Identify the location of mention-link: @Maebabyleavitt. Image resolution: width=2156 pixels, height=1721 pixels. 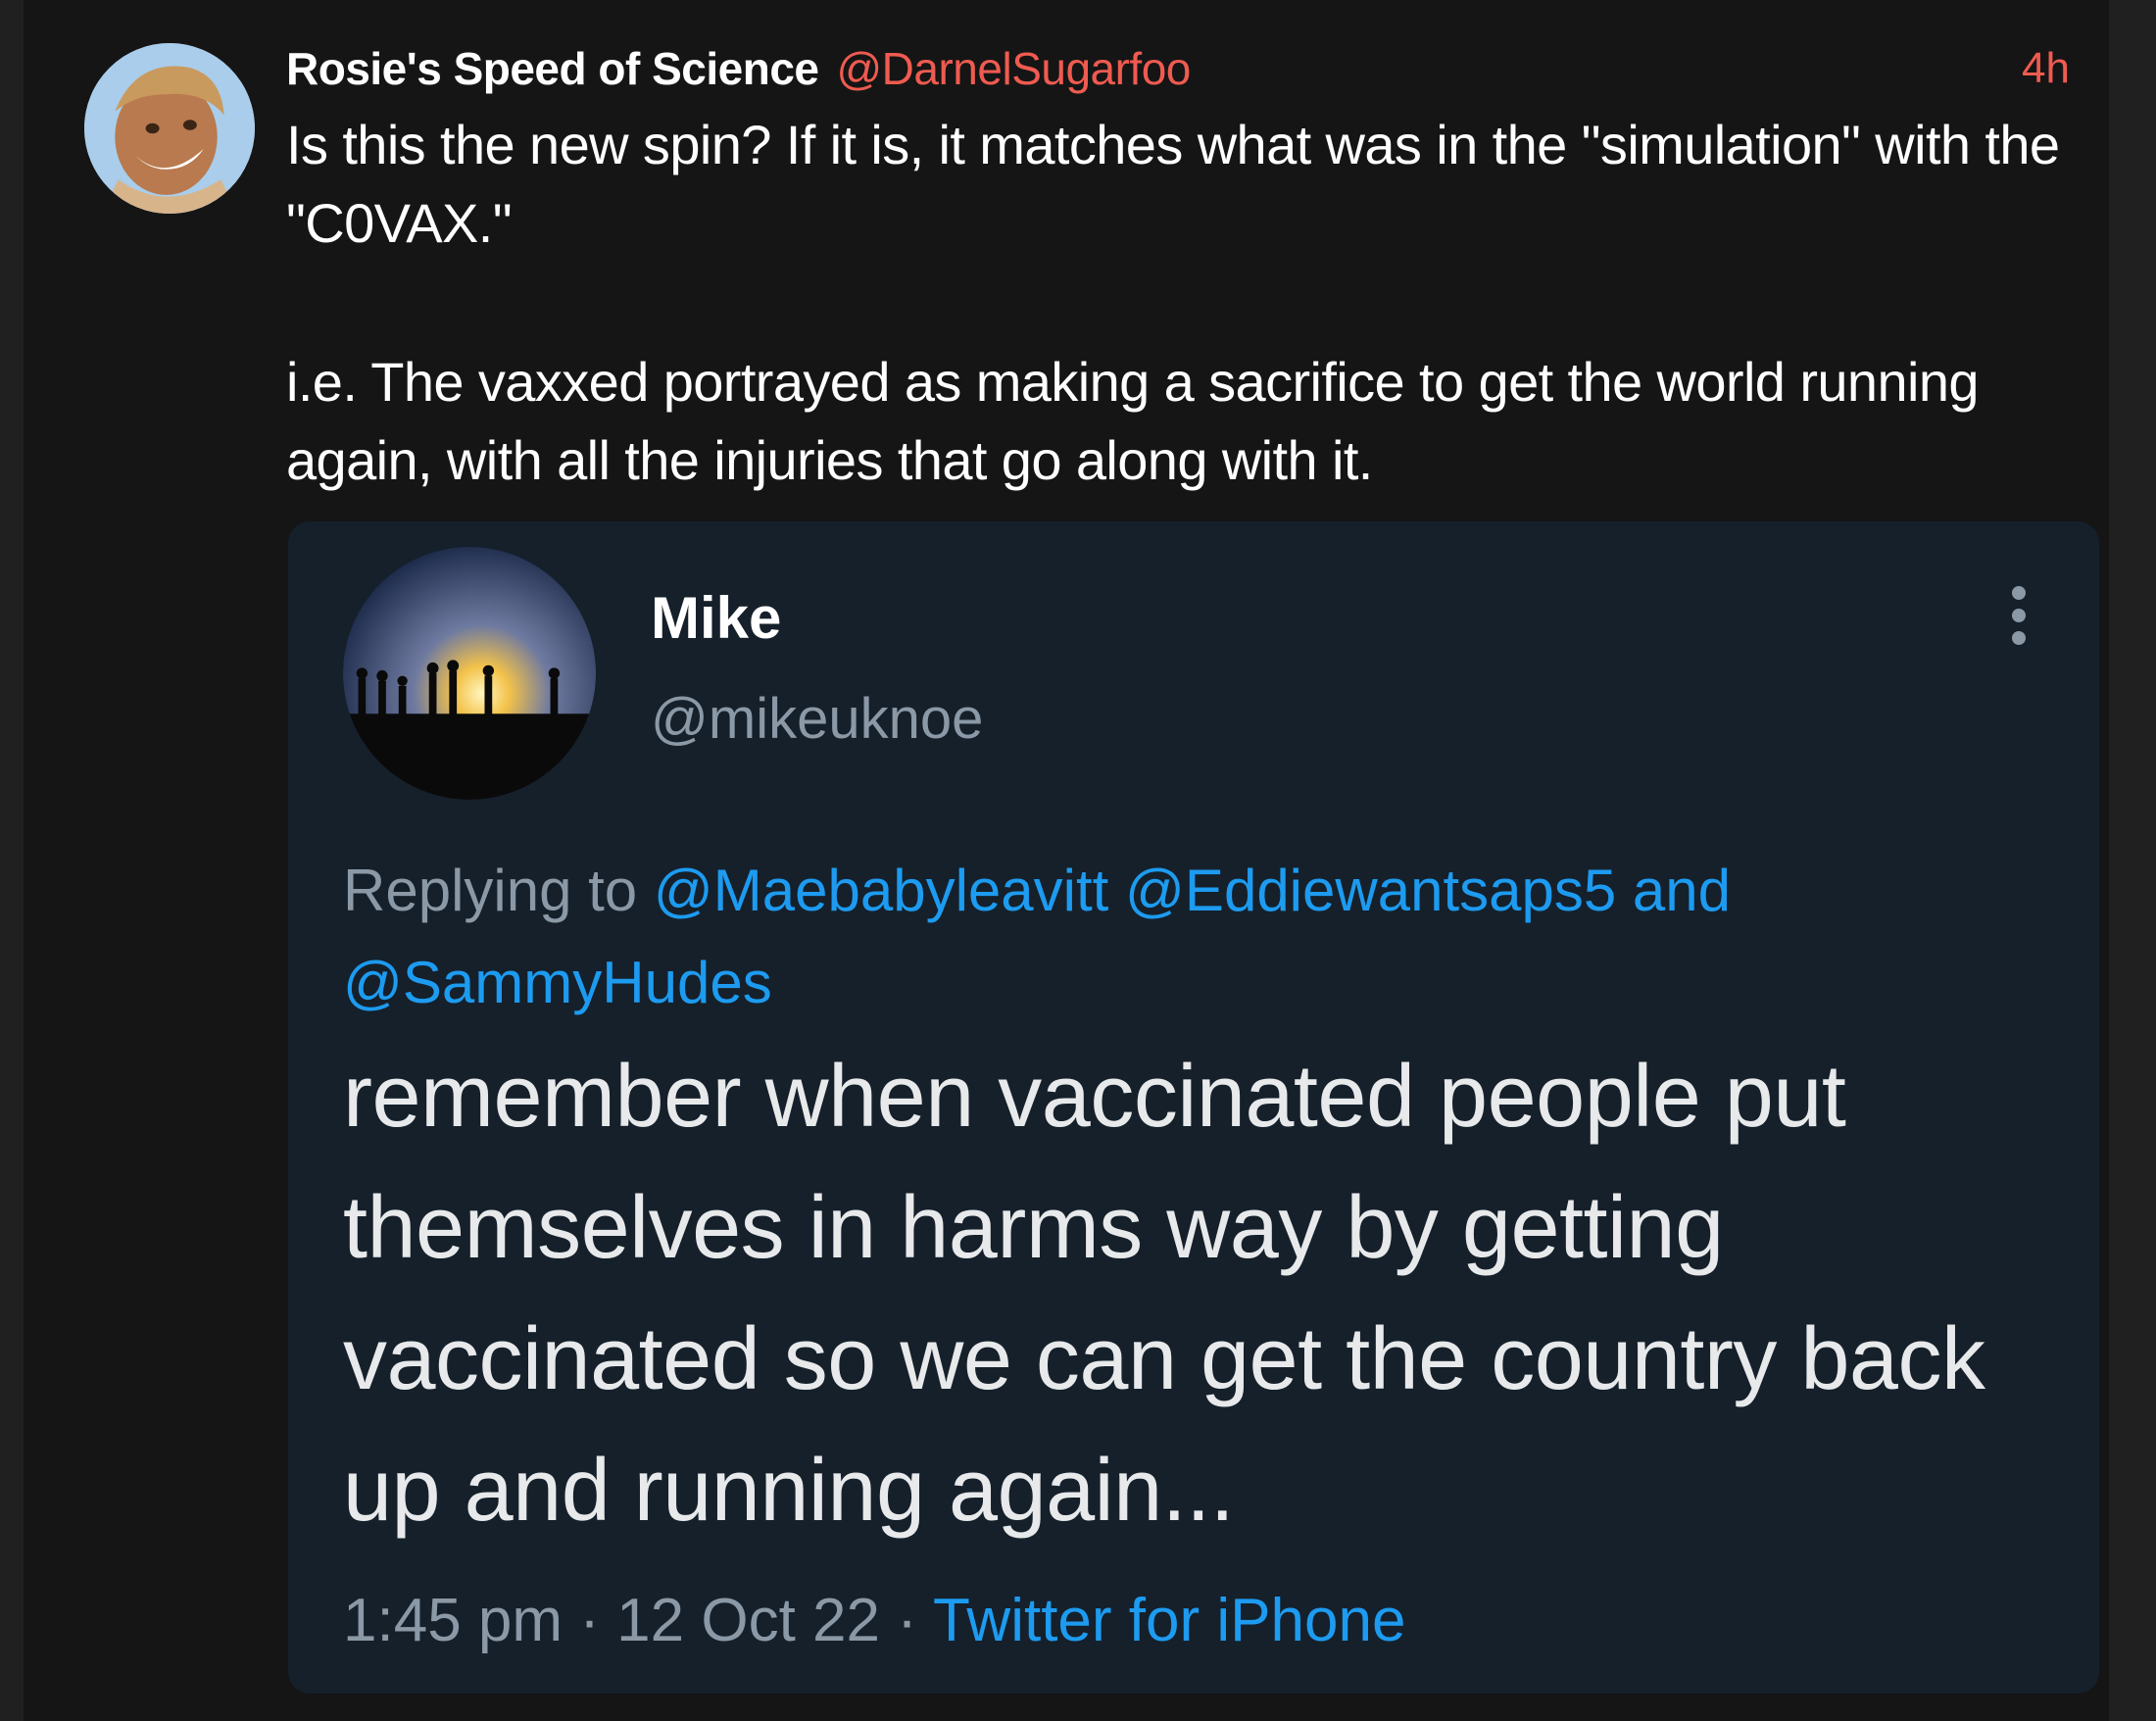
(881, 890).